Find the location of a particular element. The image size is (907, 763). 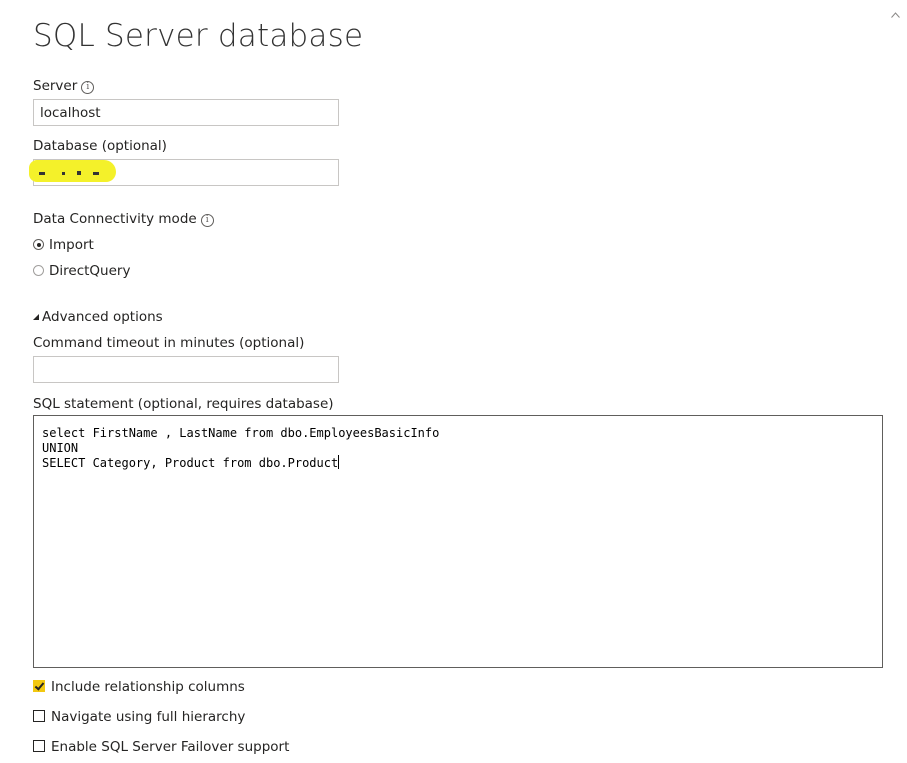

radio-directquery: DirectQuery is located at coordinates (81, 271).